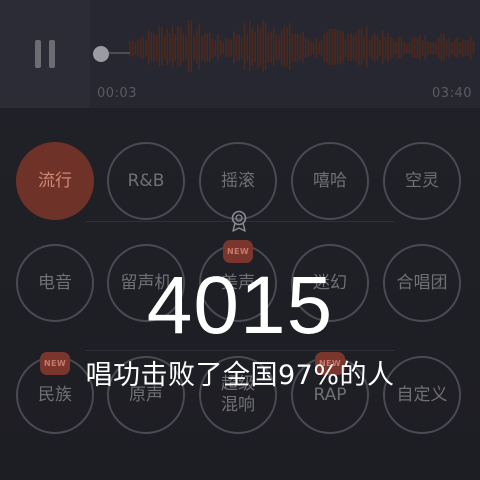 The height and width of the screenshot is (480, 480). I want to click on genre-button: 流行, so click(55, 181).